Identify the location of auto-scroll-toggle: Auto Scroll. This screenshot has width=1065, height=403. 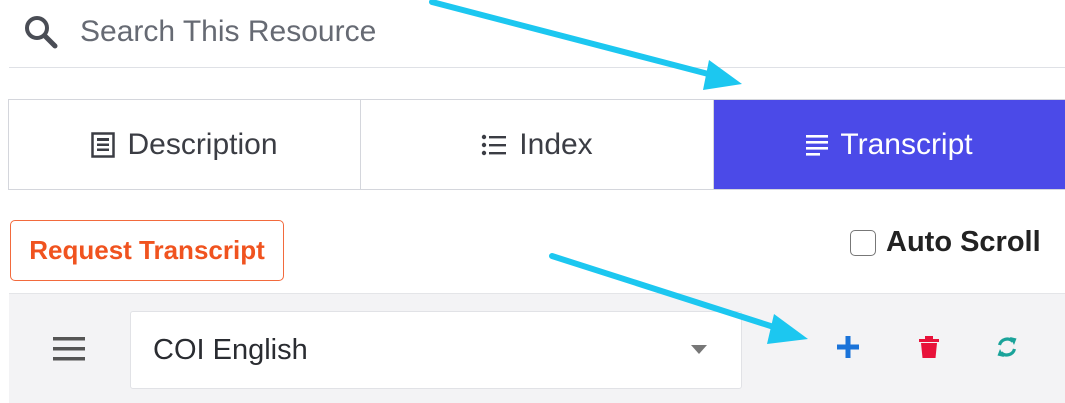
(945, 242).